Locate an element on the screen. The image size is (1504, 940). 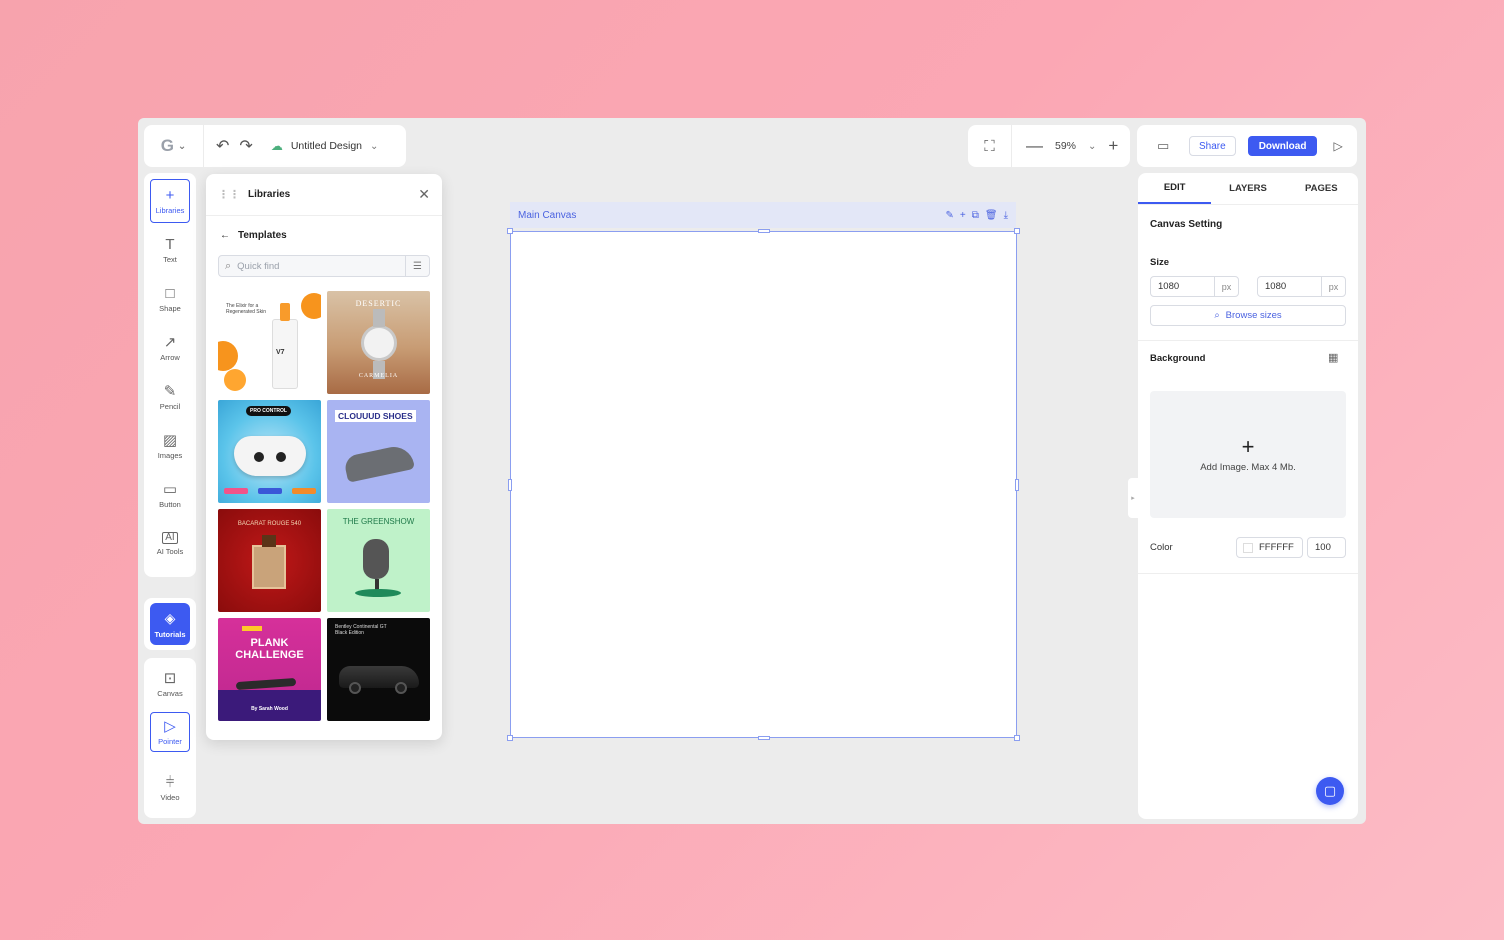
filter-icon: ☰ is located at coordinates (417, 266).